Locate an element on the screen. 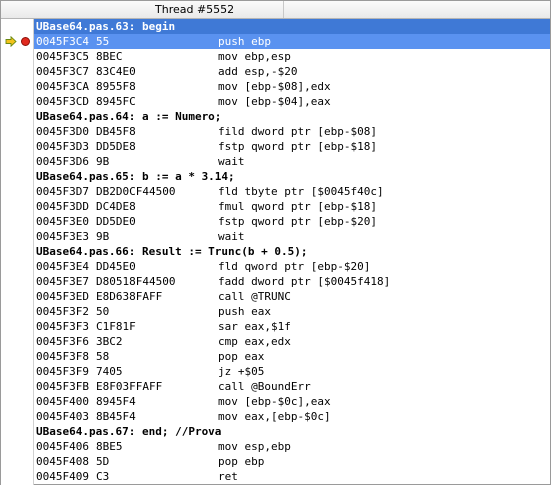  instruction-mnemonic: call @BoundErr is located at coordinates (264, 386).